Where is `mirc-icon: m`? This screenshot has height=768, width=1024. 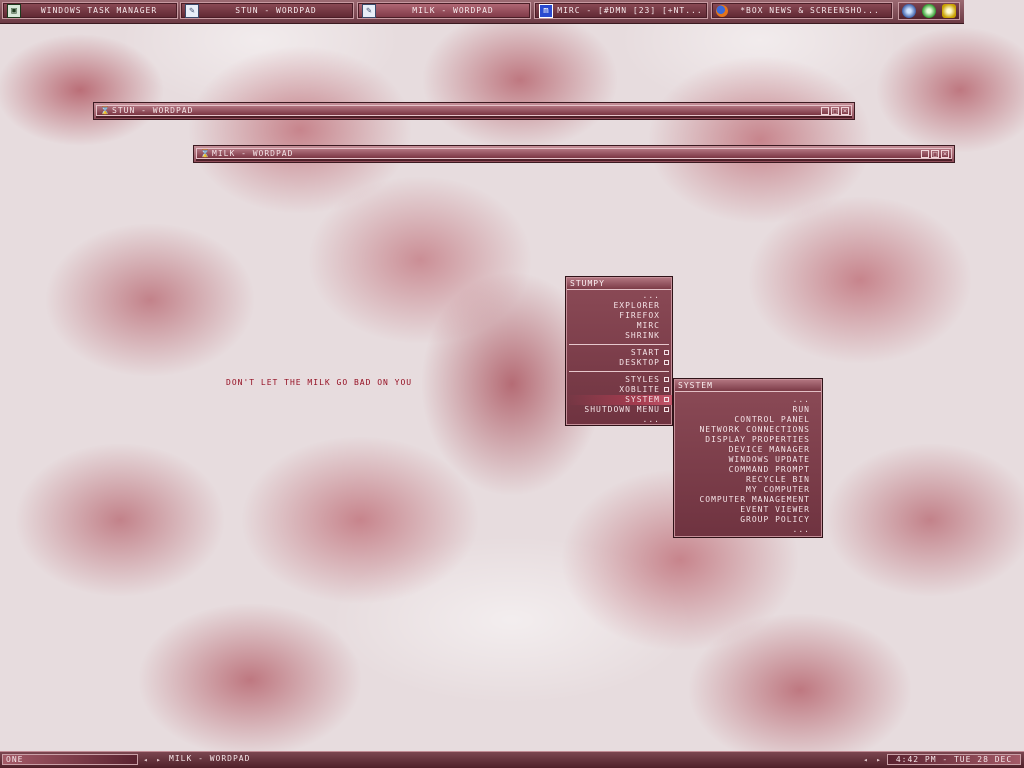
mirc-icon: m is located at coordinates (546, 10).